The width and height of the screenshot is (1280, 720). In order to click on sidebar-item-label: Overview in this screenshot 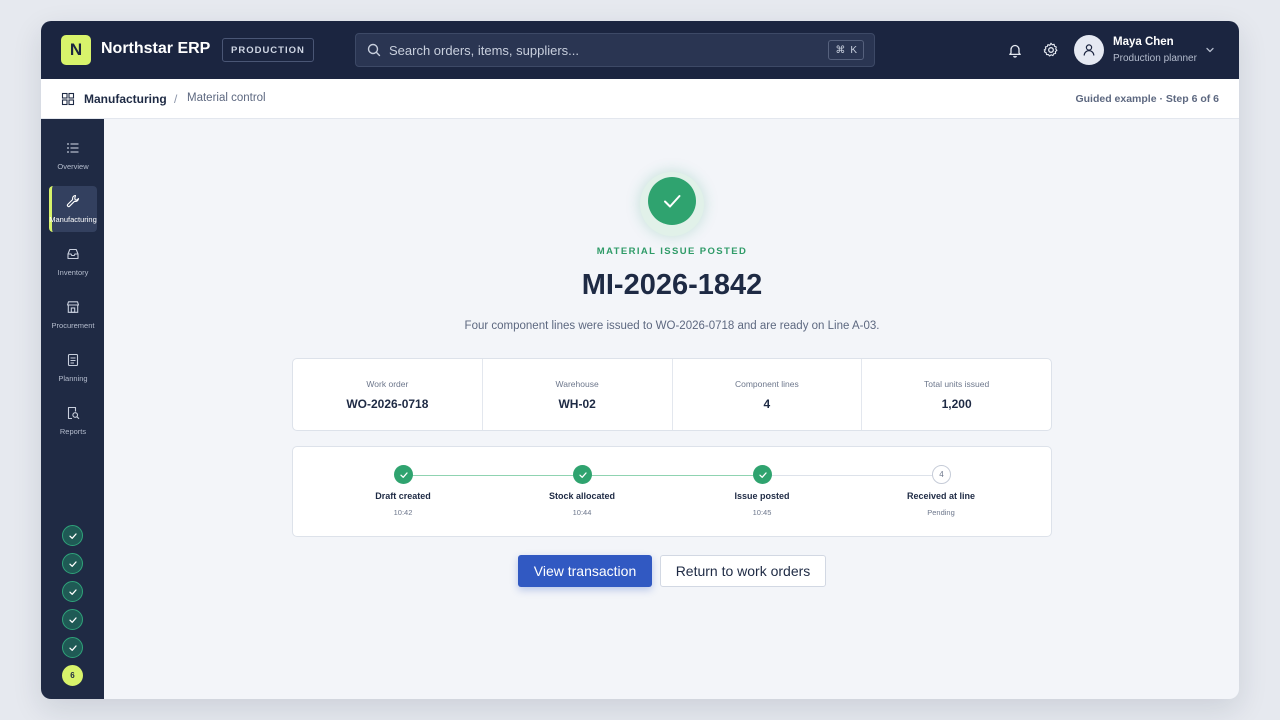, I will do `click(73, 166)`.